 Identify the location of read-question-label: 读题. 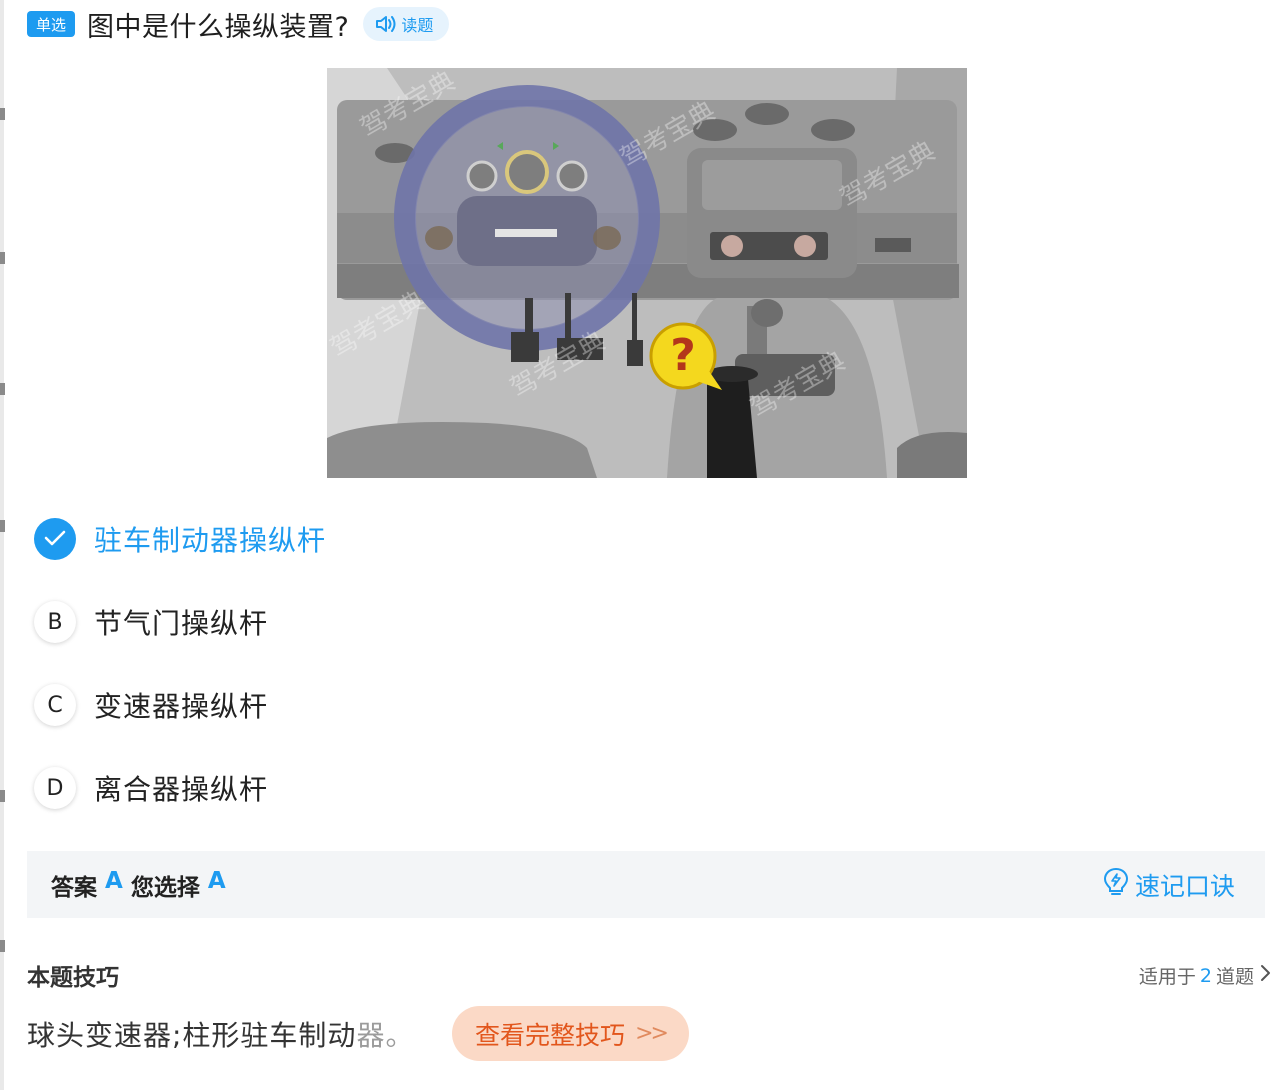
(417, 25).